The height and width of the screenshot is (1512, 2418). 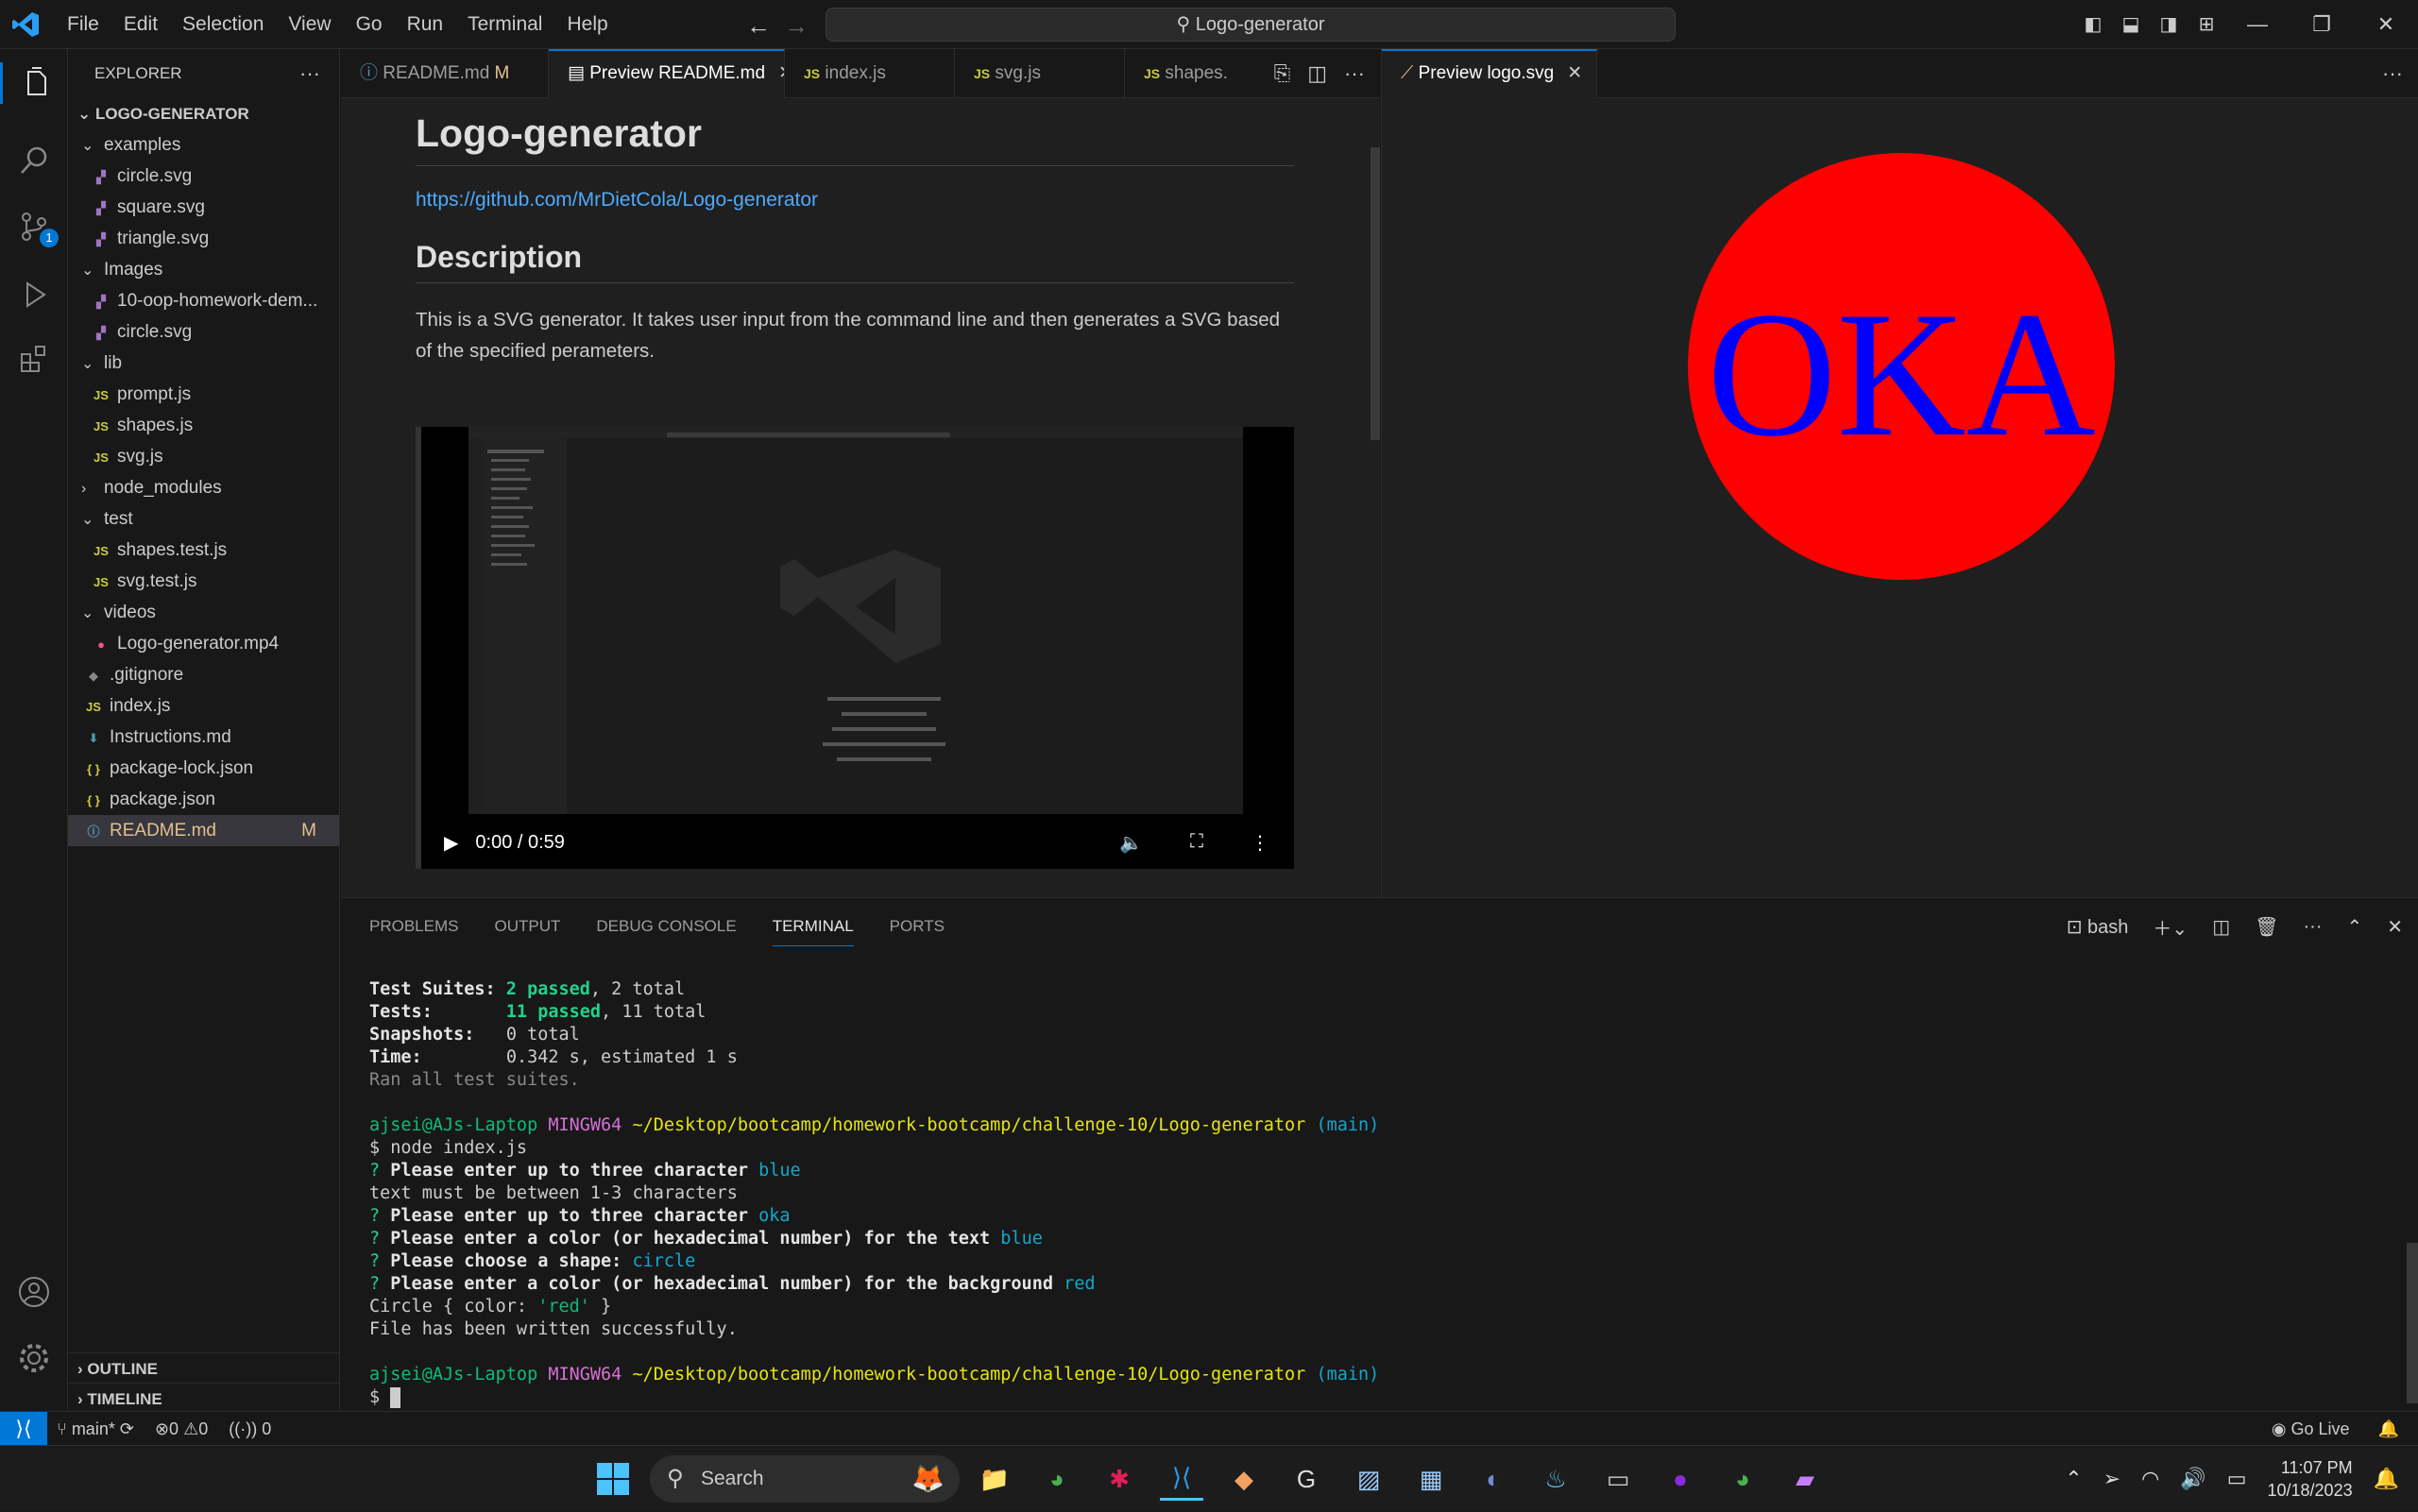 What do you see at coordinates (203, 457) in the screenshot?
I see `file-item: JS svg.js` at bounding box center [203, 457].